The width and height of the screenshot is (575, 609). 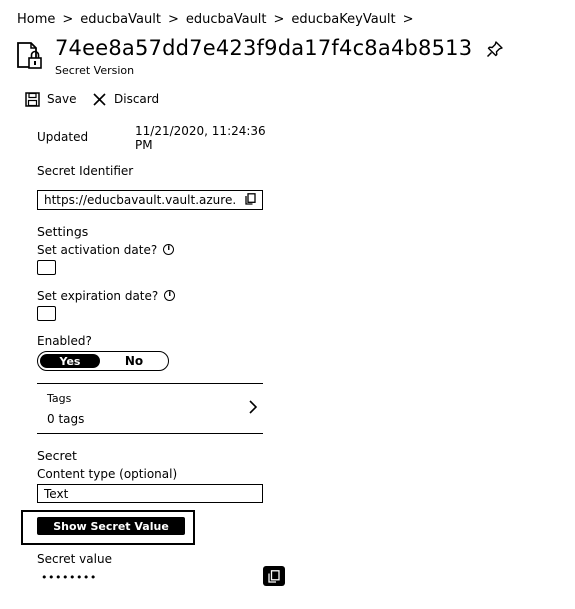 What do you see at coordinates (69, 577) in the screenshot?
I see `secret-value-masked: ••••••••` at bounding box center [69, 577].